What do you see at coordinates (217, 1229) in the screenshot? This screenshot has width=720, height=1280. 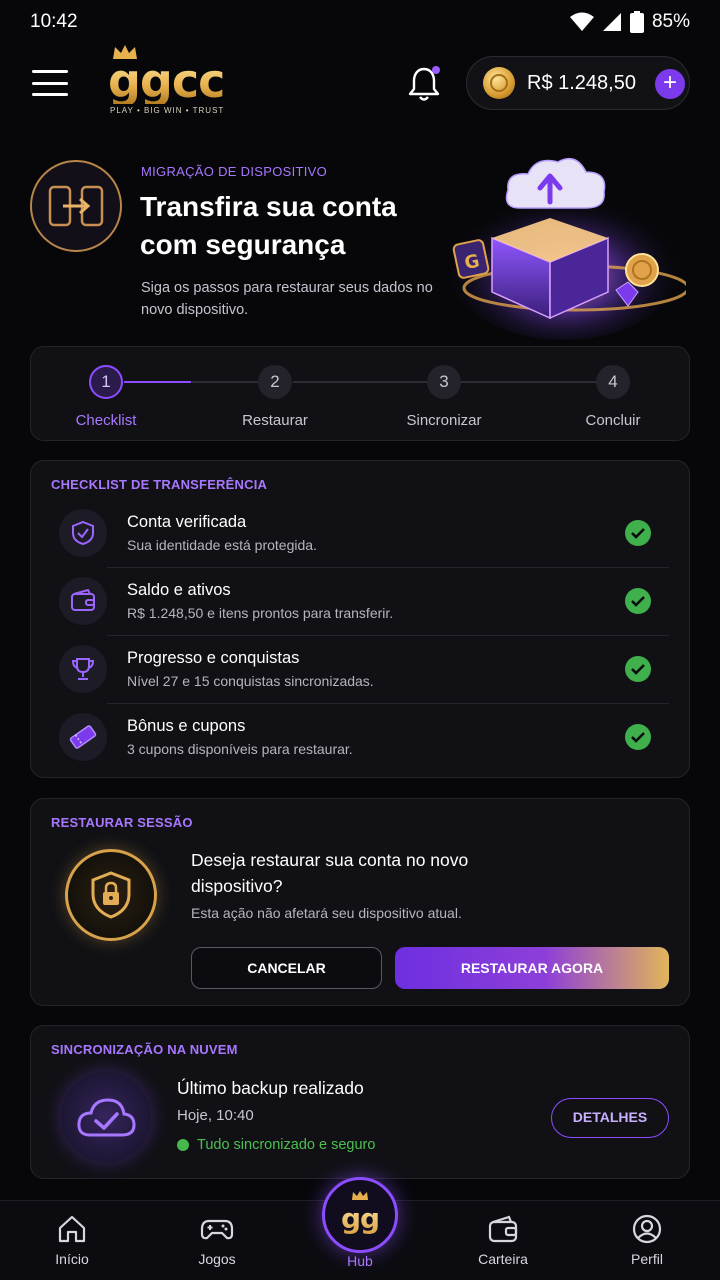 I see `gamepad-icon` at bounding box center [217, 1229].